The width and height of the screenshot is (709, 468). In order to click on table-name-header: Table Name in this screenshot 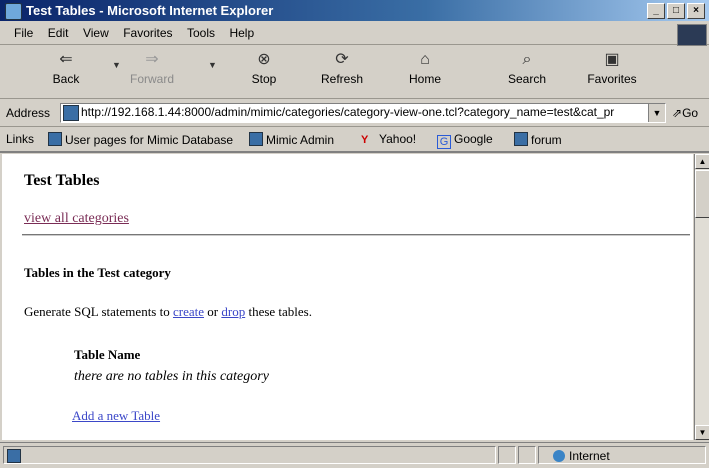, I will do `click(107, 354)`.